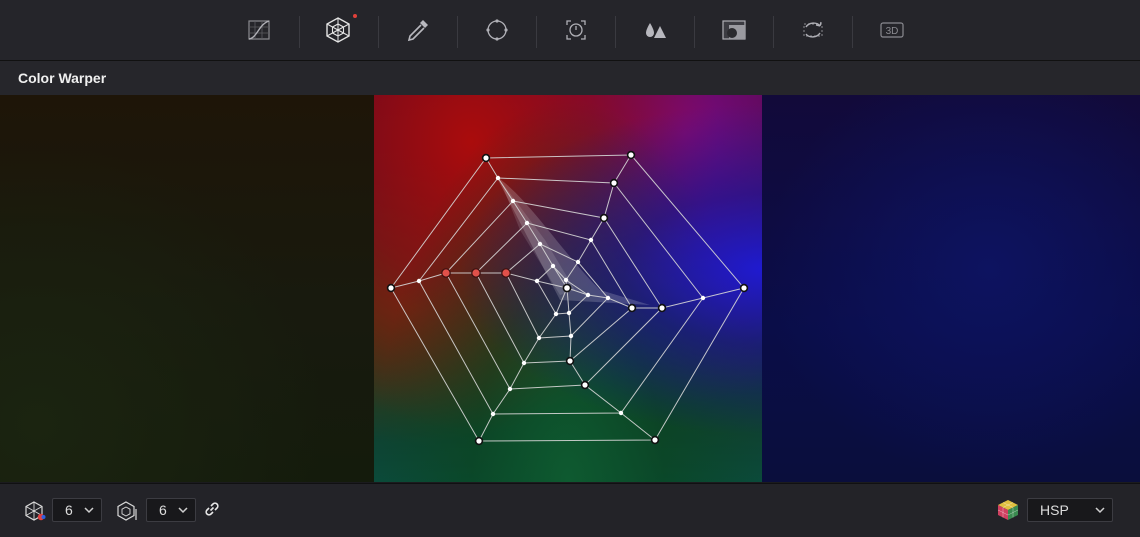  I want to click on tracker-icon, so click(576, 30).